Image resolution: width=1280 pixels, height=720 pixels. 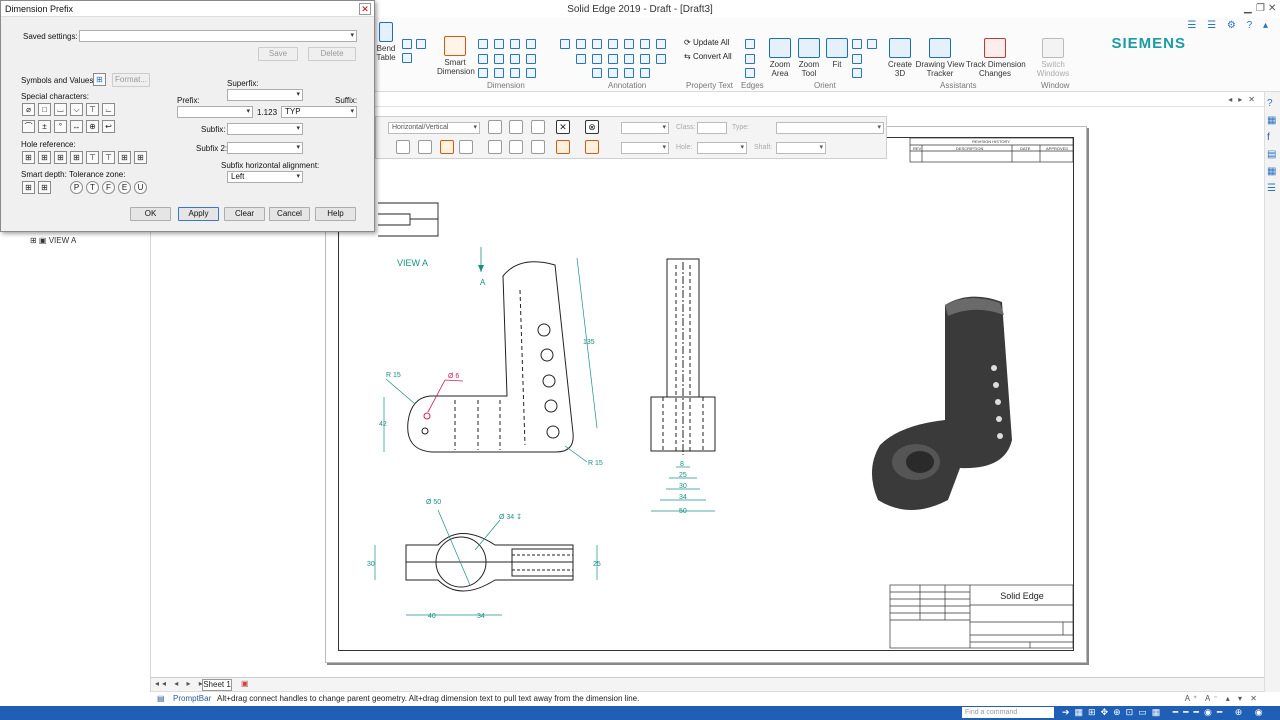 What do you see at coordinates (124, 187) in the screenshot?
I see `tolerance-zone-e-icon: E` at bounding box center [124, 187].